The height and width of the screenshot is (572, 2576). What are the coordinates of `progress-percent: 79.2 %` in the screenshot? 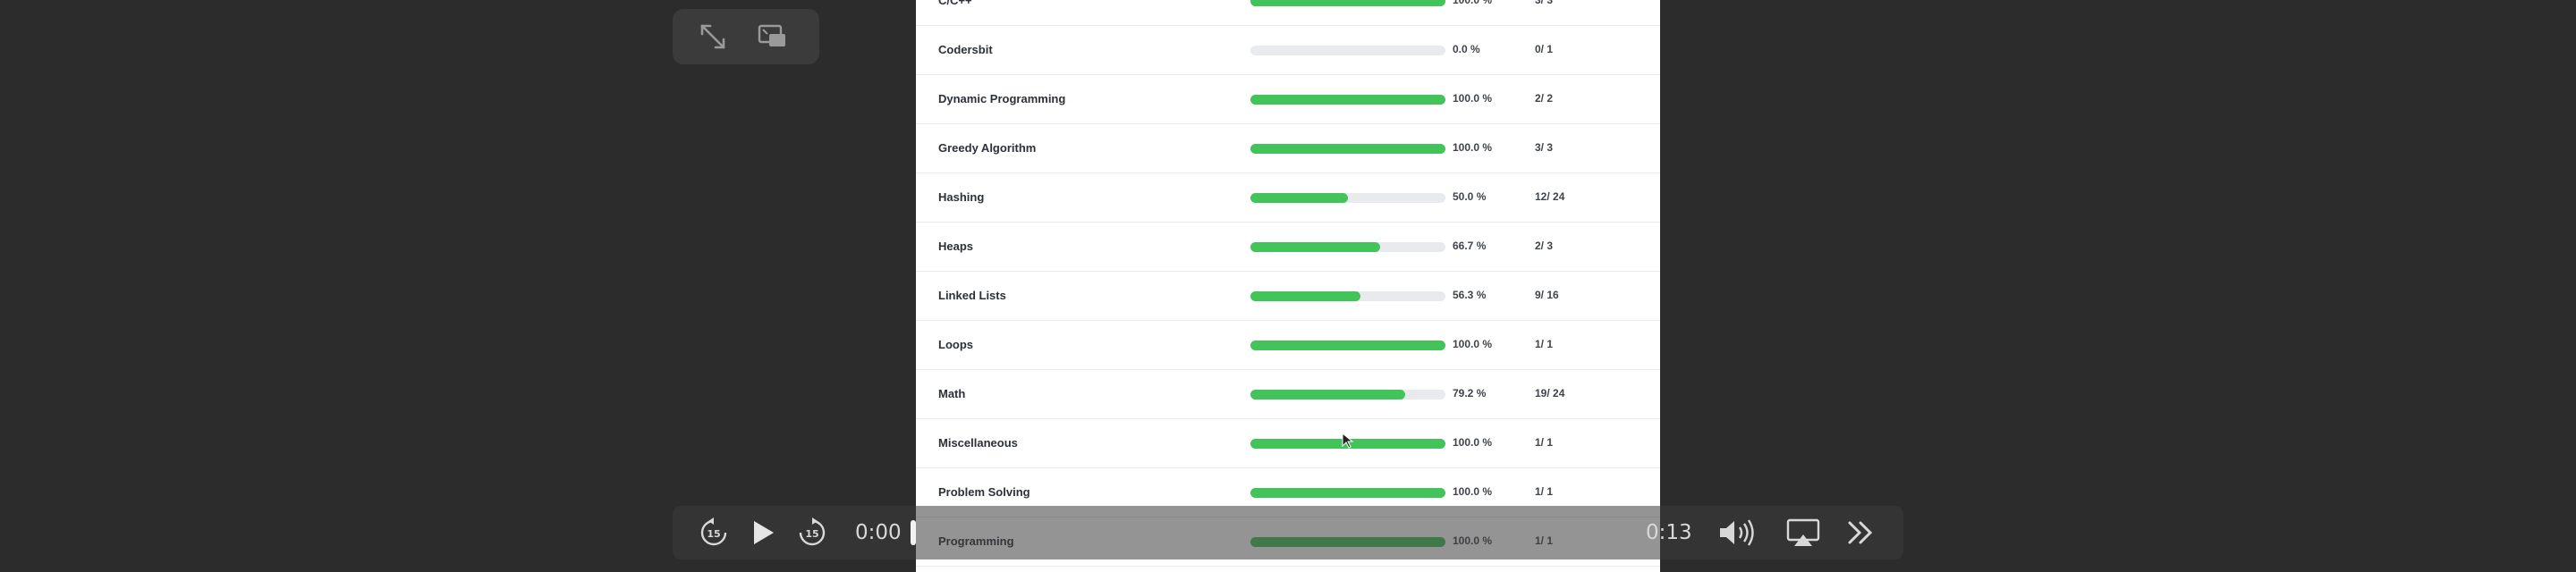 It's located at (1470, 394).